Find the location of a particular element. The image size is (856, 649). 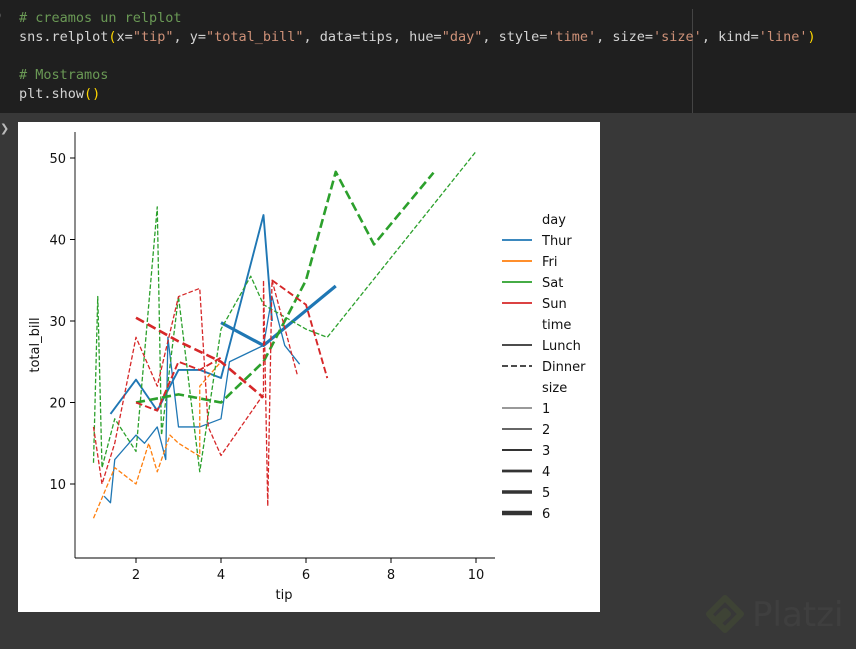

legend-day-thur: Thur is located at coordinates (556, 241).